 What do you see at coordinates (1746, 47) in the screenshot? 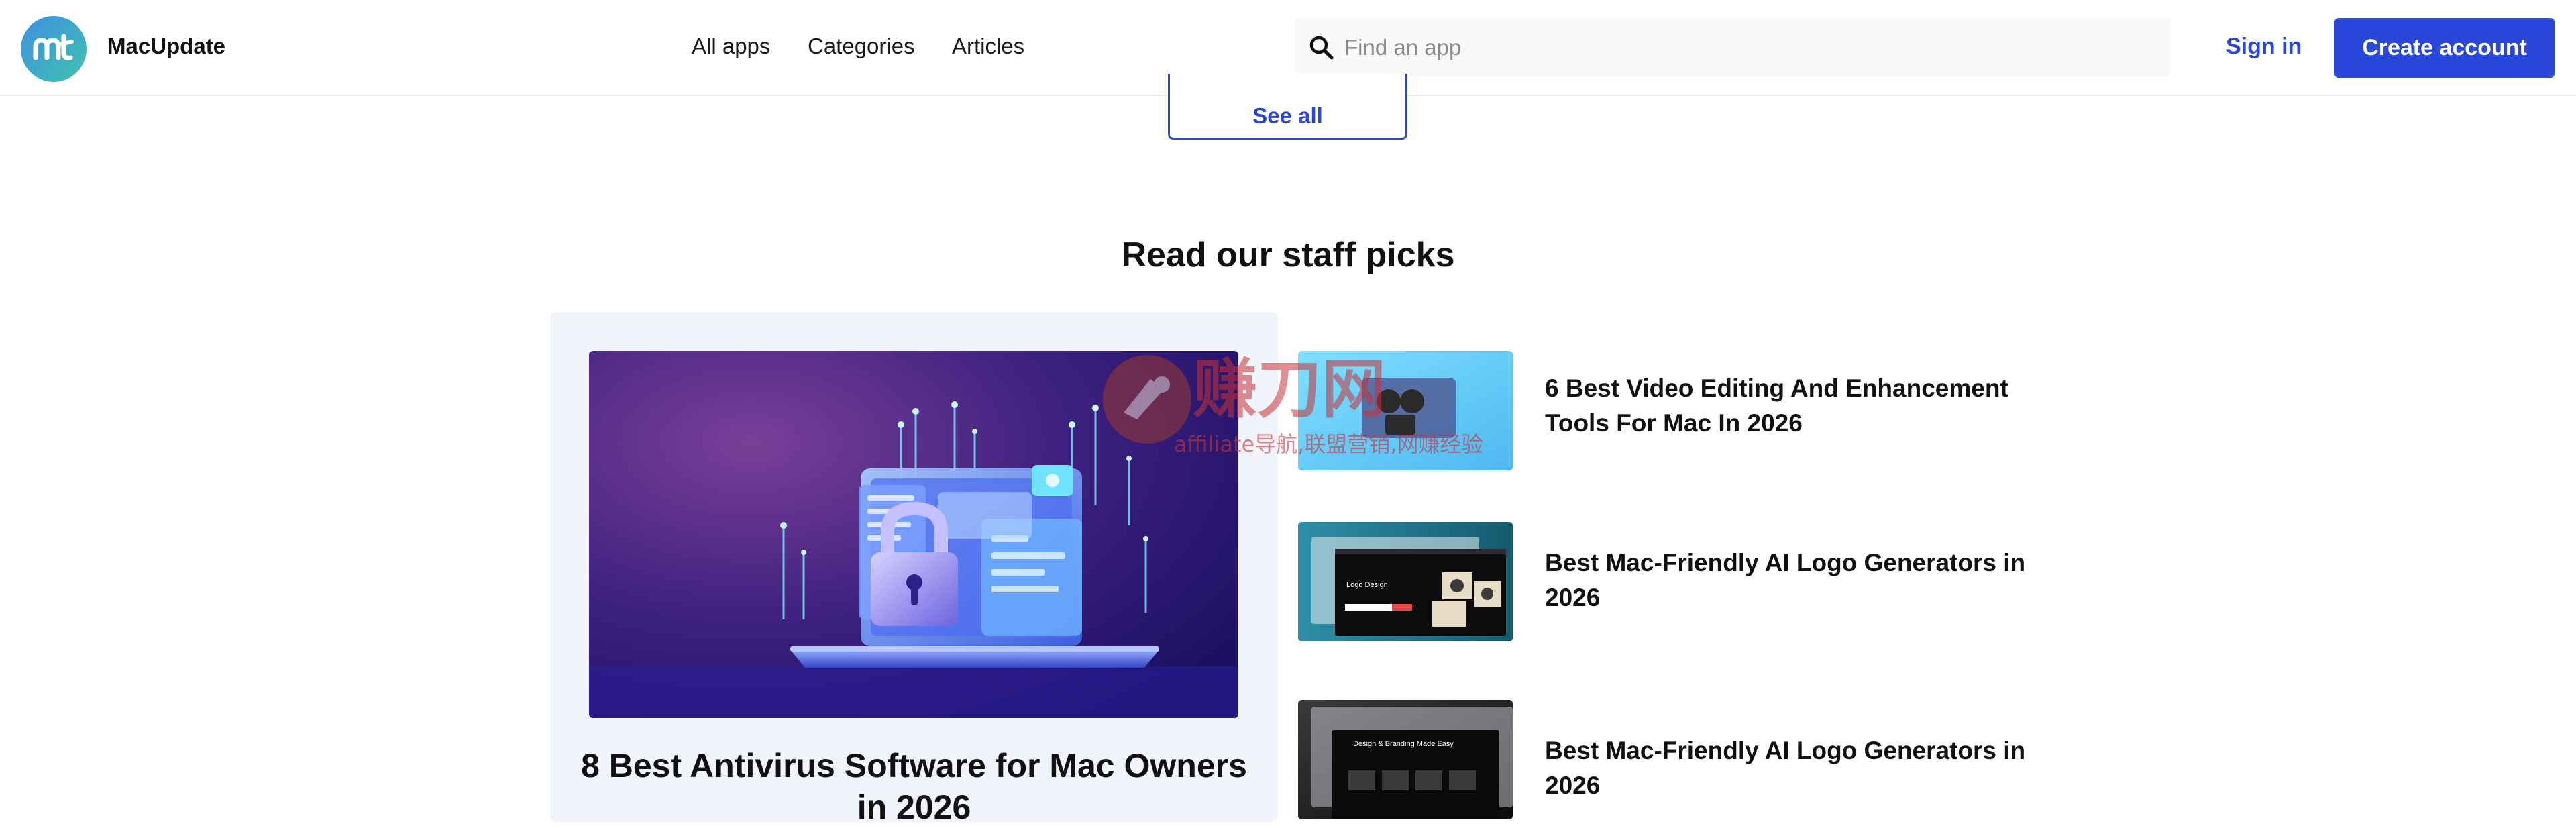
I see `search-input` at bounding box center [1746, 47].